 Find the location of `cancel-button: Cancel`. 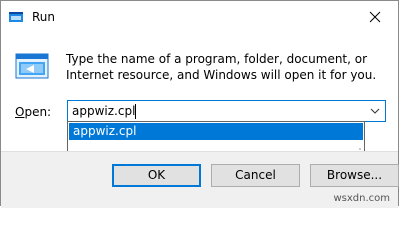

cancel-button: Cancel is located at coordinates (255, 175).